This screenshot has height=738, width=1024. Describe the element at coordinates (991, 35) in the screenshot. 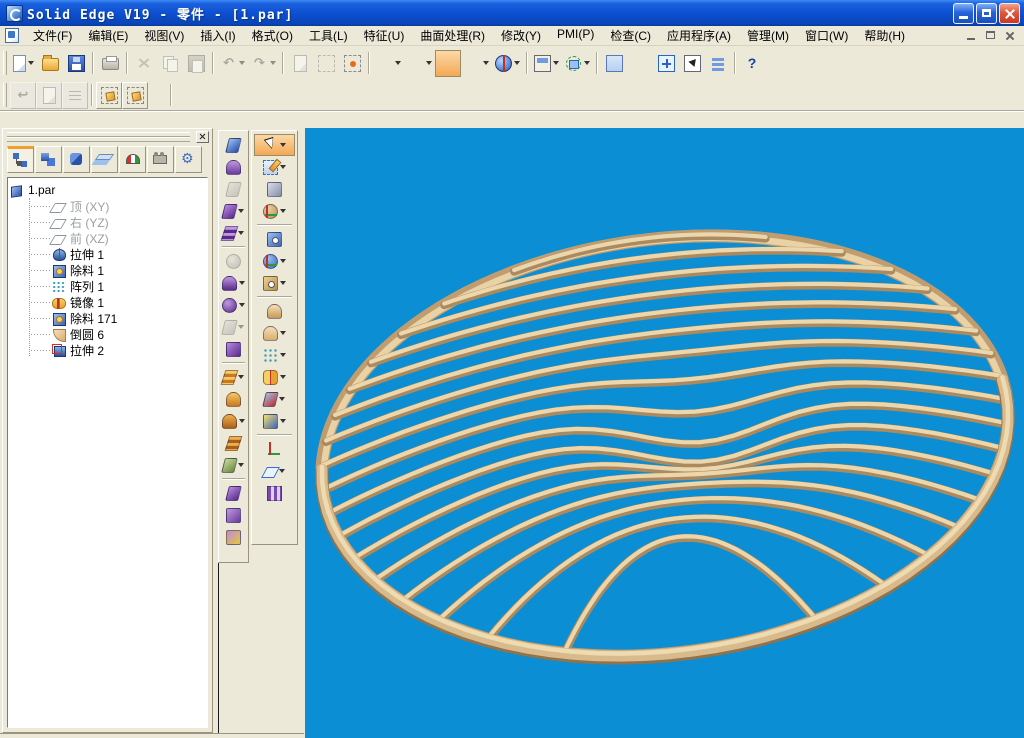

I see `mdi-restore-button` at that location.